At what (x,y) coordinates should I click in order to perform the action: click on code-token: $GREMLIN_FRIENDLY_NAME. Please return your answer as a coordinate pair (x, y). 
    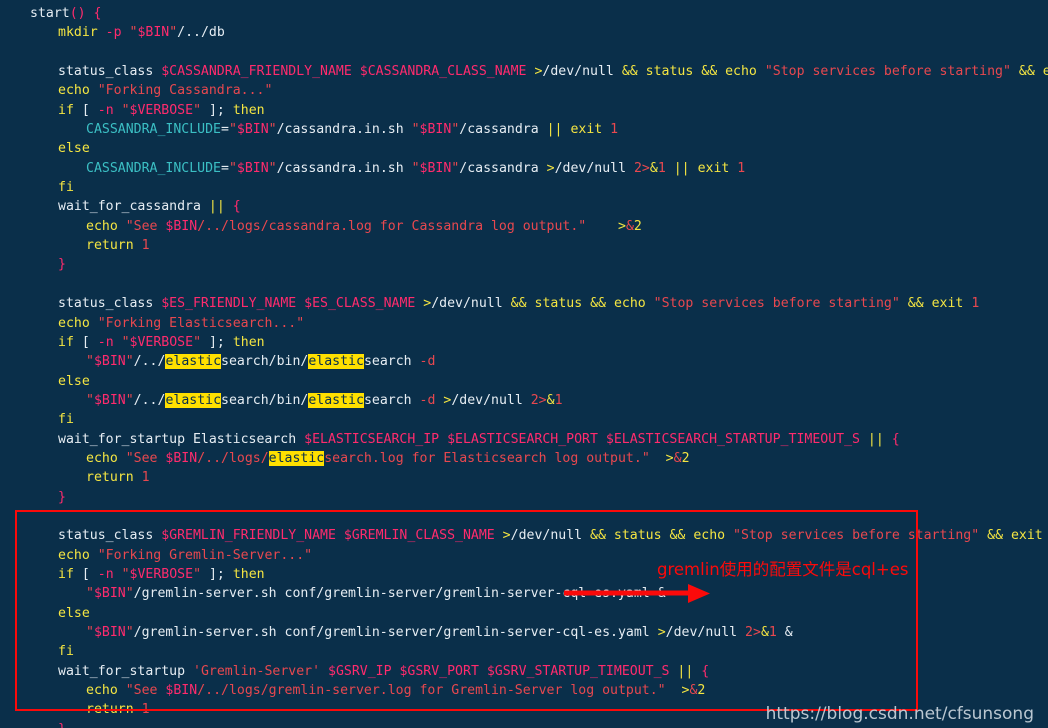
    Looking at the image, I should click on (248, 536).